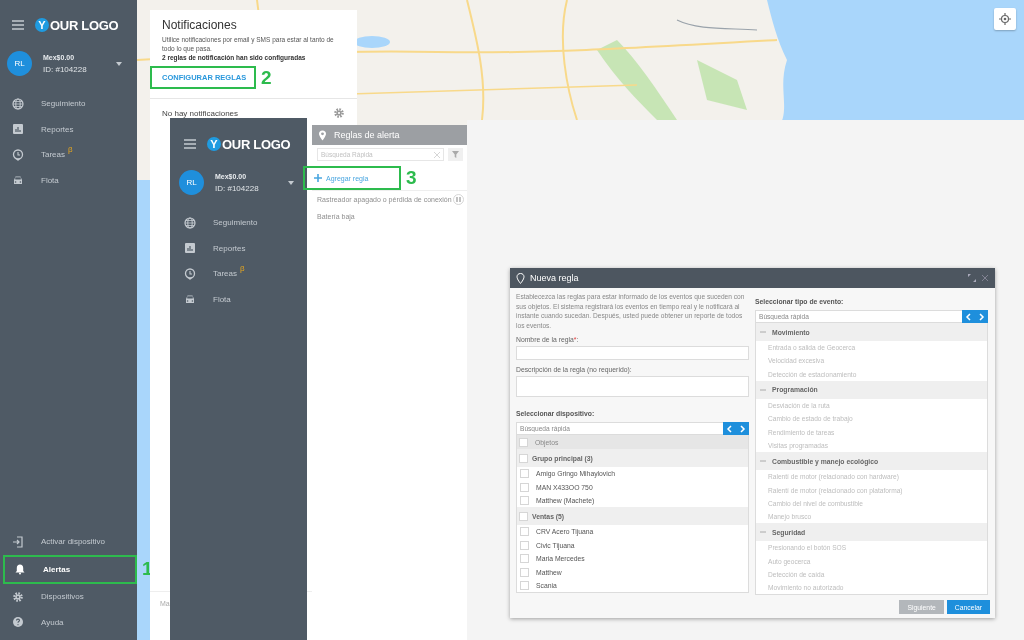 The width and height of the screenshot is (1024, 640). I want to click on locate-button, so click(1005, 19).